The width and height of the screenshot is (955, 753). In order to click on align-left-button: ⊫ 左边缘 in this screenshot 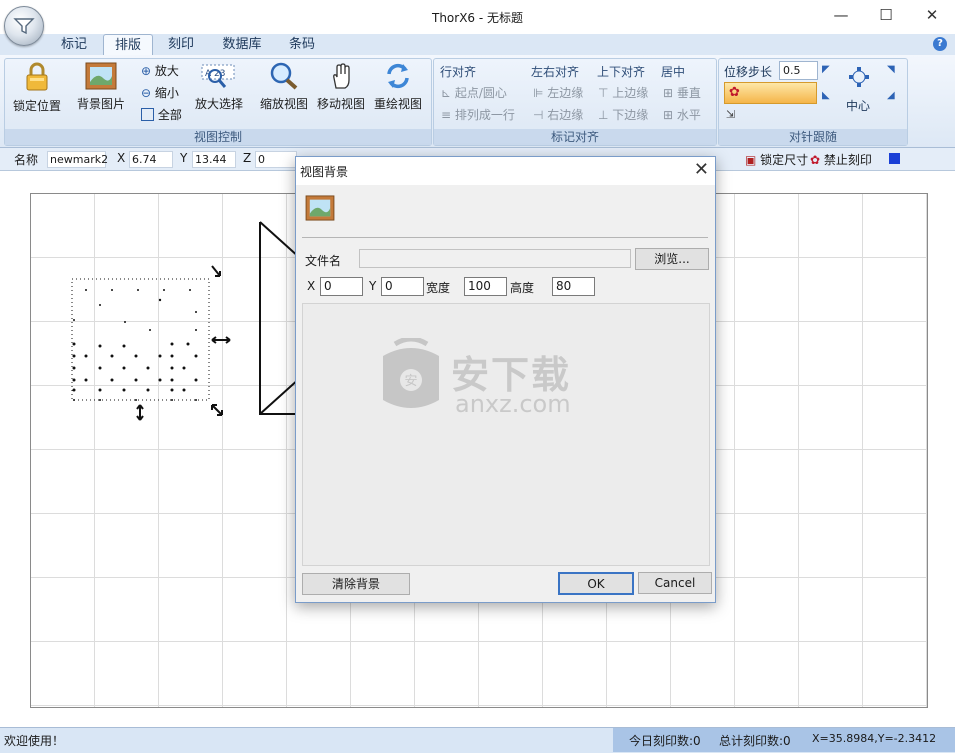, I will do `click(558, 92)`.